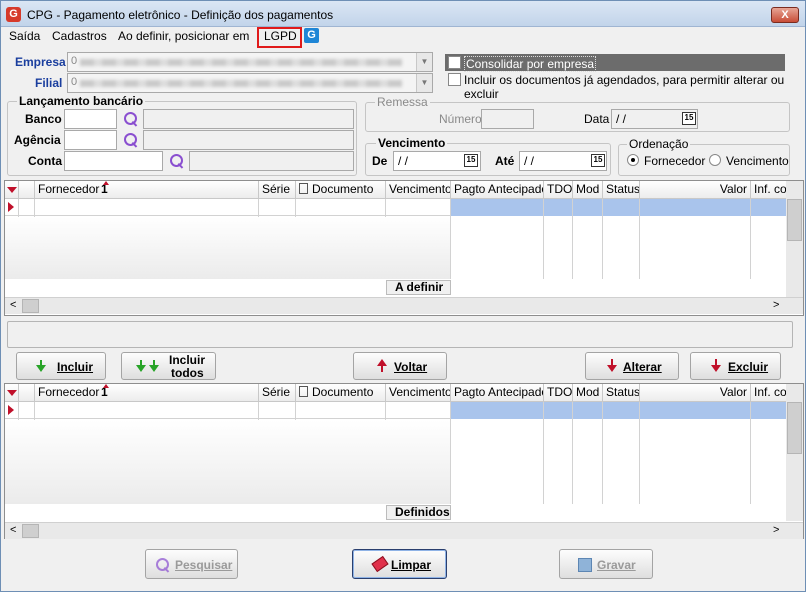 Image resolution: width=806 pixels, height=592 pixels. What do you see at coordinates (90, 119) in the screenshot?
I see `banco-input` at bounding box center [90, 119].